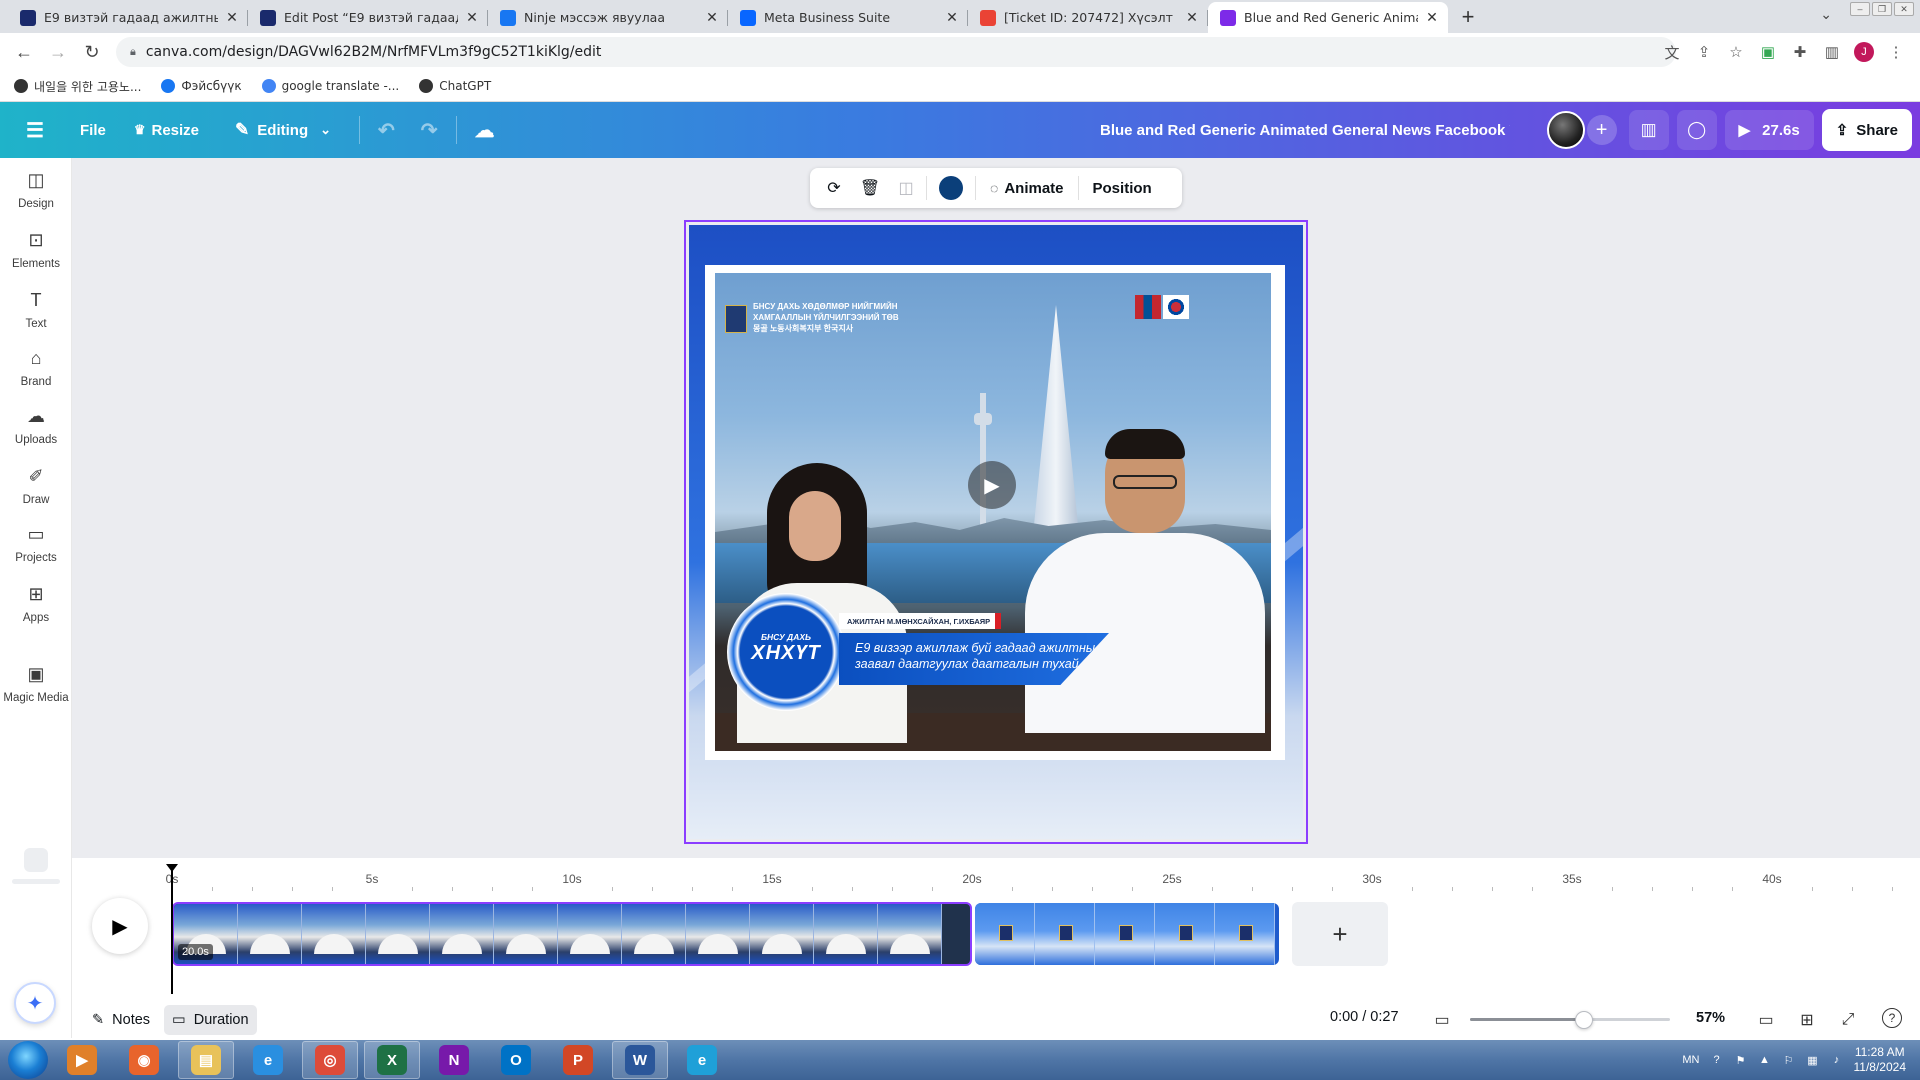  Describe the element at coordinates (120, 926) in the screenshot. I see `timeline-play-button: ▶` at that location.